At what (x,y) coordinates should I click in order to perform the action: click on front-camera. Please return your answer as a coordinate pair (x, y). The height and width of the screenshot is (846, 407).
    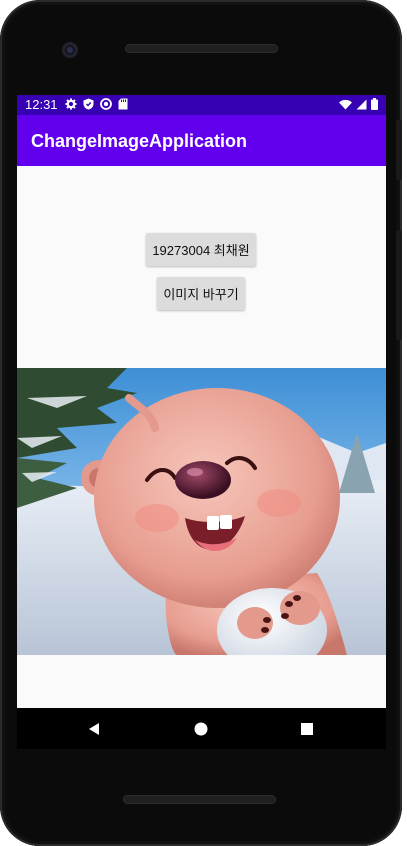
    Looking at the image, I should click on (70, 50).